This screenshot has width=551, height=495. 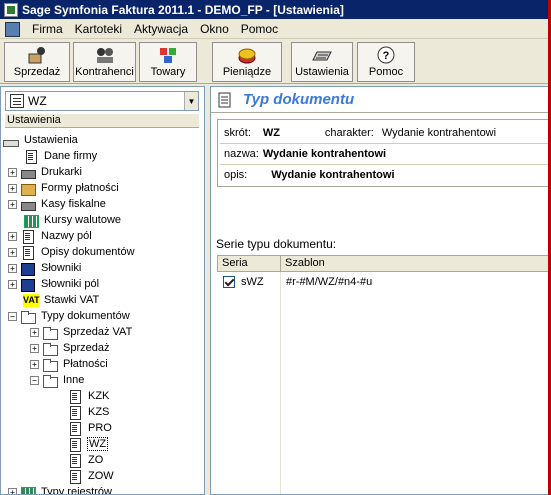 I want to click on menu-aktywacja: Aktywacja, so click(x=161, y=29).